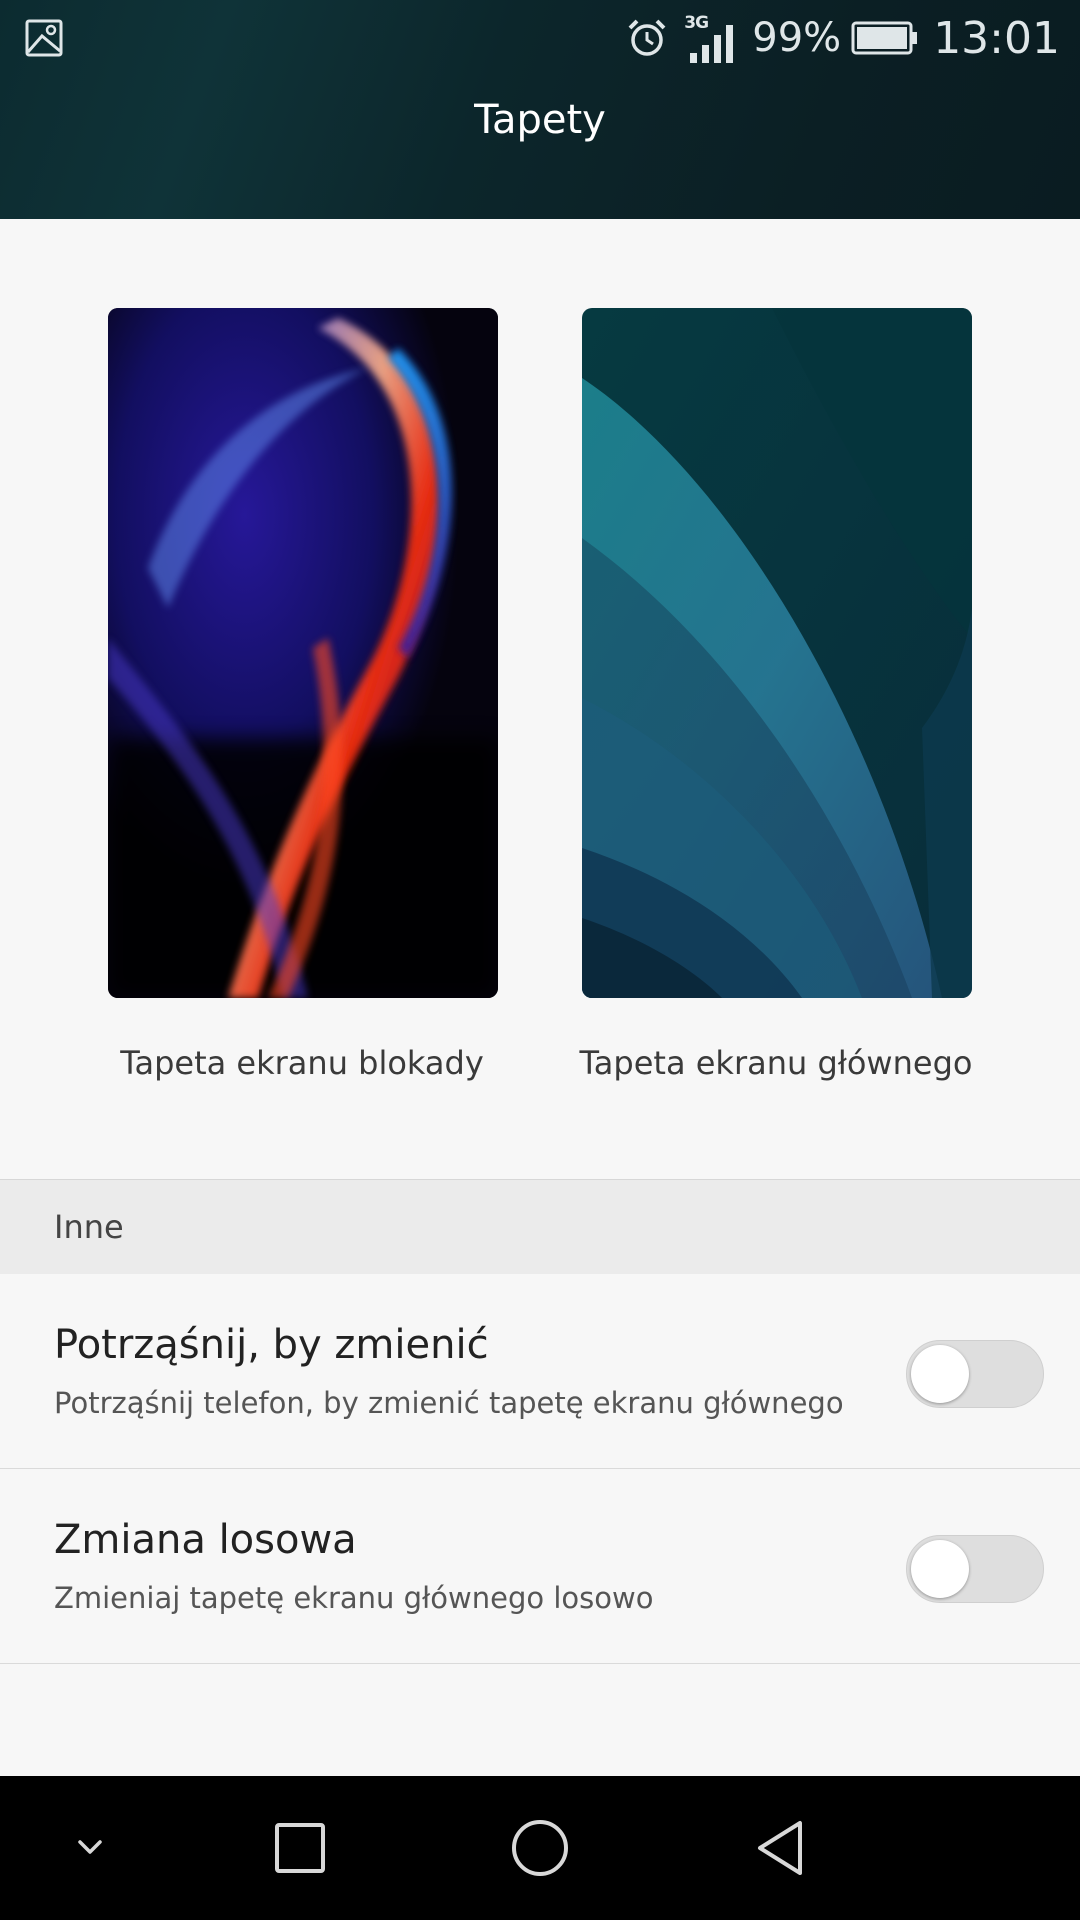  I want to click on gallery-notification-icon, so click(44, 38).